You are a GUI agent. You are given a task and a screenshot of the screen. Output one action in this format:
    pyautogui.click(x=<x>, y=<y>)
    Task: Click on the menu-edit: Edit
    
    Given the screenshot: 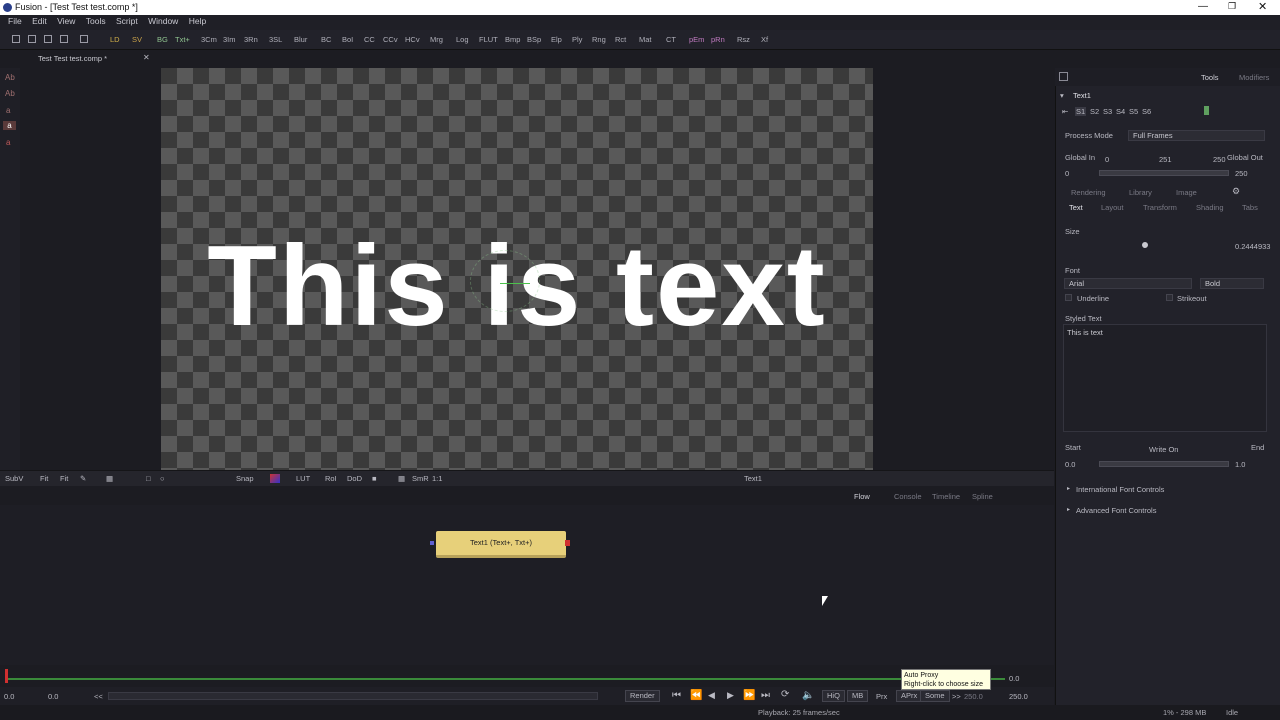 What is the action you would take?
    pyautogui.click(x=39, y=21)
    